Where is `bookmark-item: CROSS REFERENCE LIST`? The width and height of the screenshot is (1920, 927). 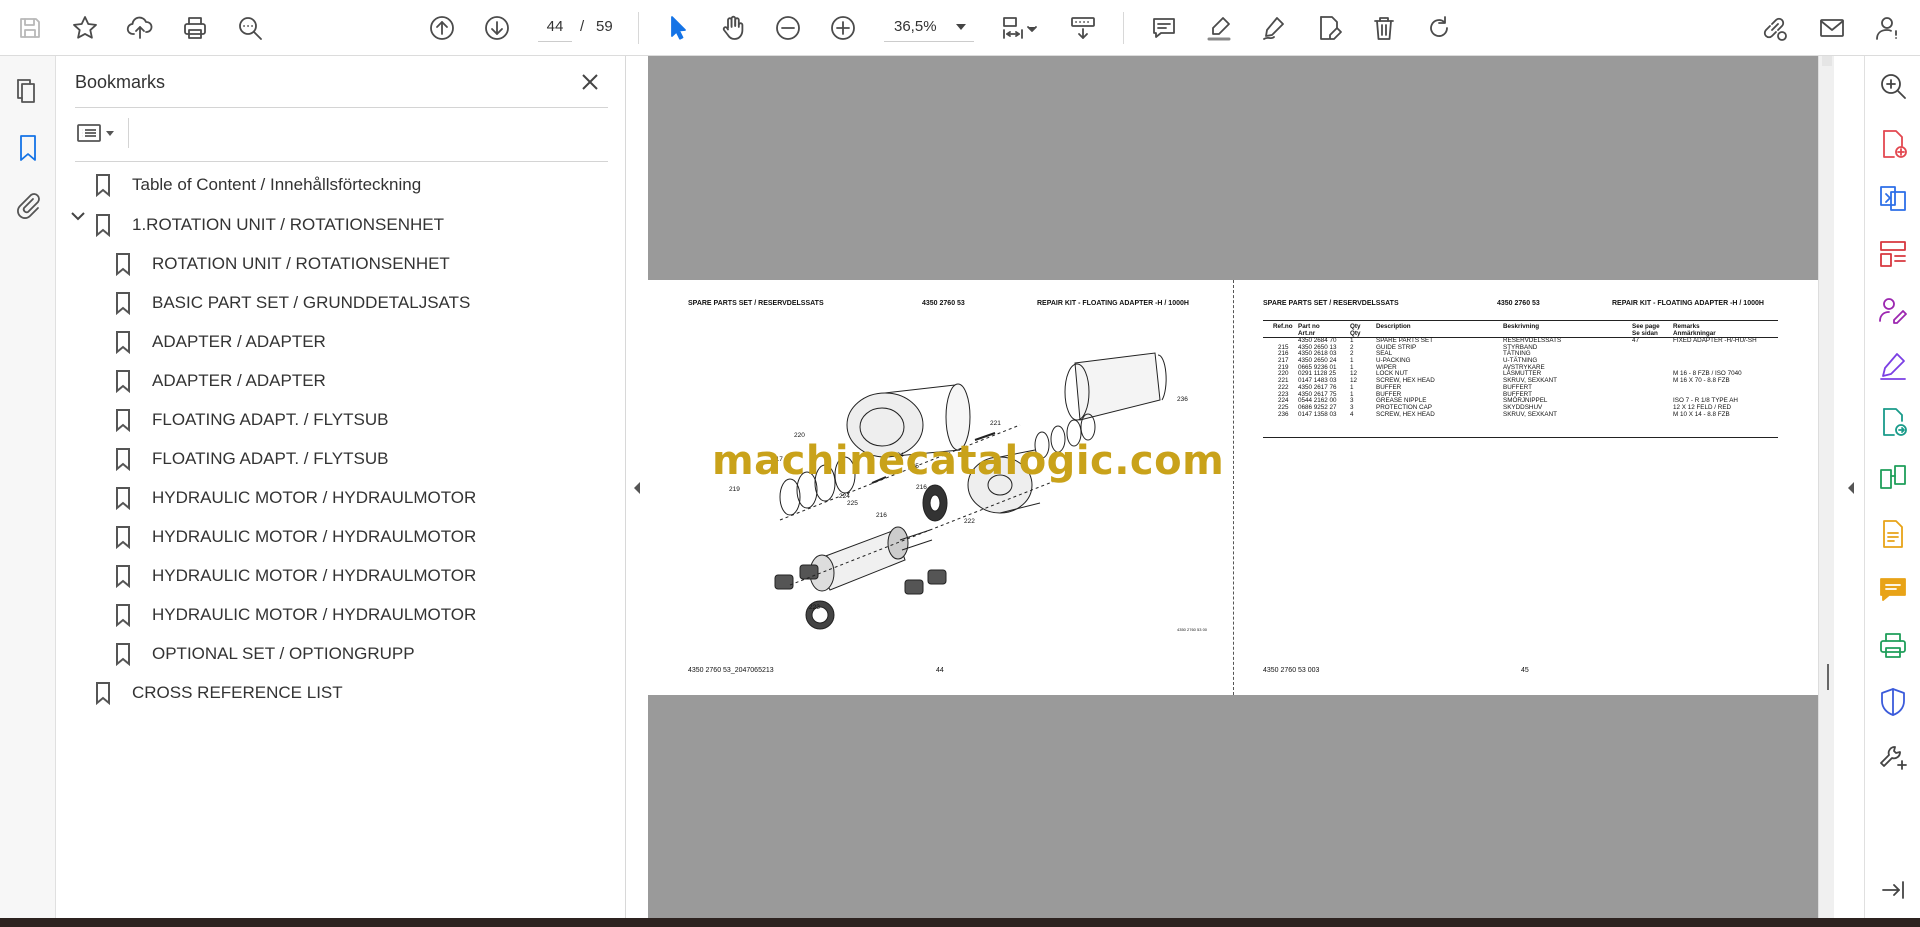
bookmark-item: CROSS REFERENCE LIST is located at coordinates (218, 693).